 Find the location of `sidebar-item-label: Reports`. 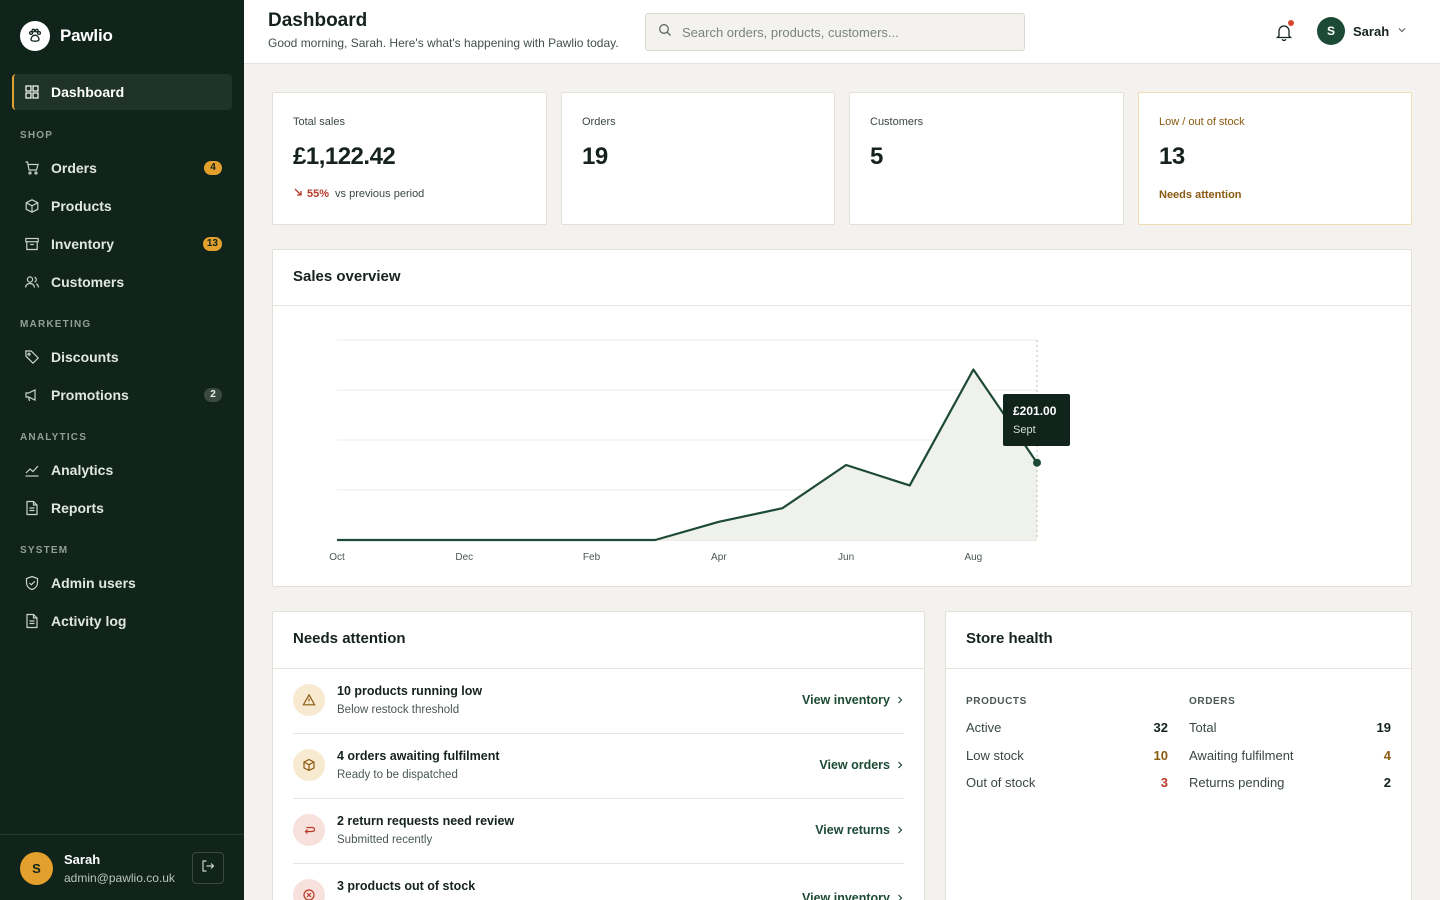

sidebar-item-label: Reports is located at coordinates (77, 508).